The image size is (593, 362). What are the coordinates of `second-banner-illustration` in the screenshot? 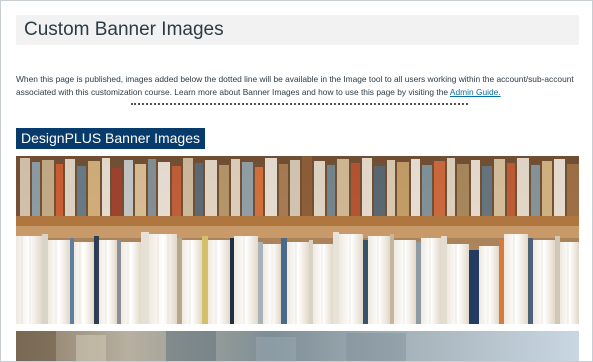 It's located at (211, 346).